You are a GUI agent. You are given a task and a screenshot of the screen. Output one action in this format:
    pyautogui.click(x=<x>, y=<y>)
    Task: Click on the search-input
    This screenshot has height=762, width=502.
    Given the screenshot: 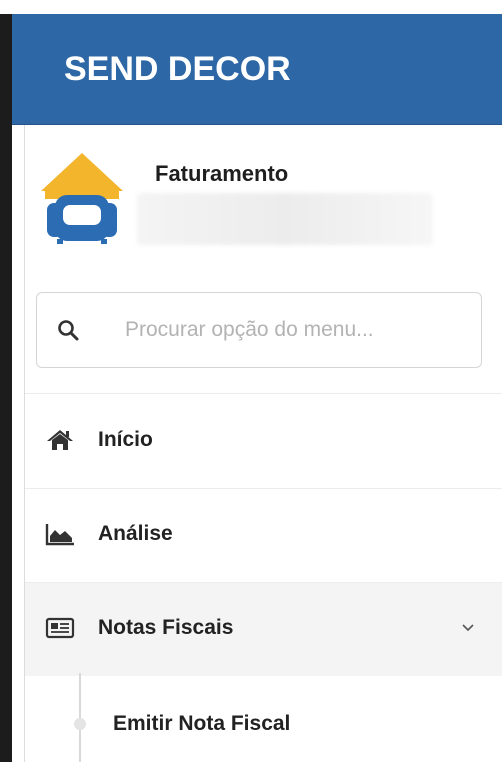 What is the action you would take?
    pyautogui.click(x=295, y=330)
    